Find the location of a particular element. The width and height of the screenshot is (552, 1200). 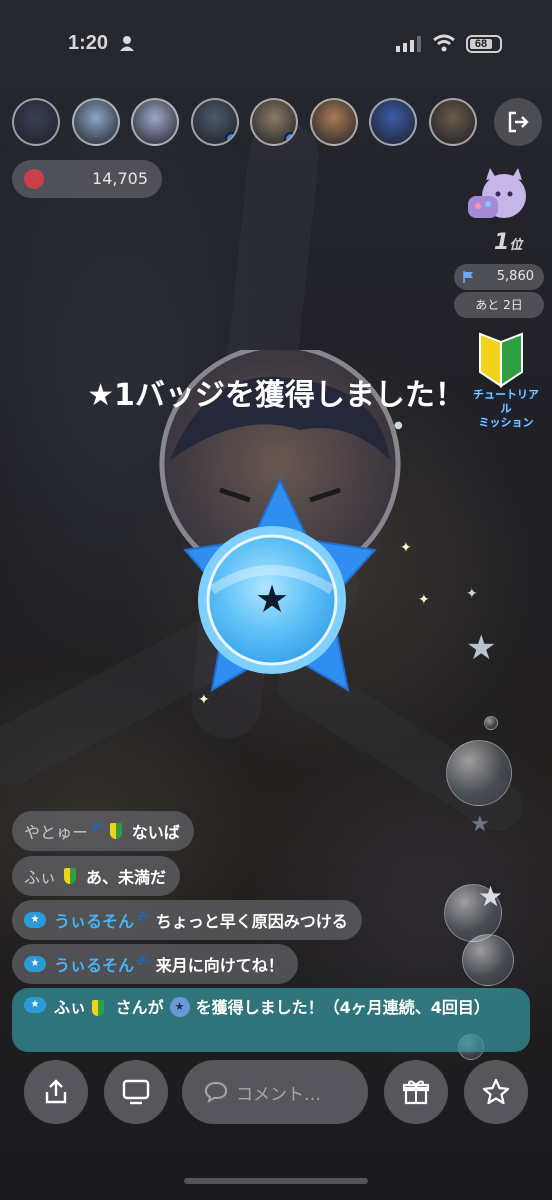

ranking-mascot-icon is located at coordinates (496, 199).